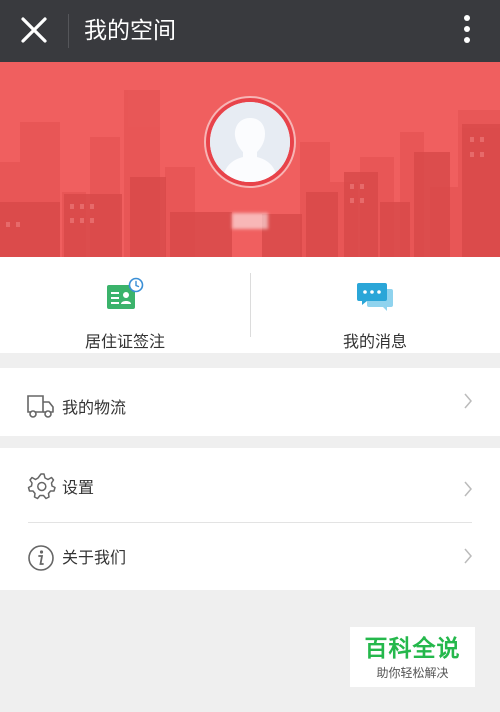 This screenshot has width=500, height=712. Describe the element at coordinates (250, 483) in the screenshot. I see `menu-item-settings: 设置` at that location.